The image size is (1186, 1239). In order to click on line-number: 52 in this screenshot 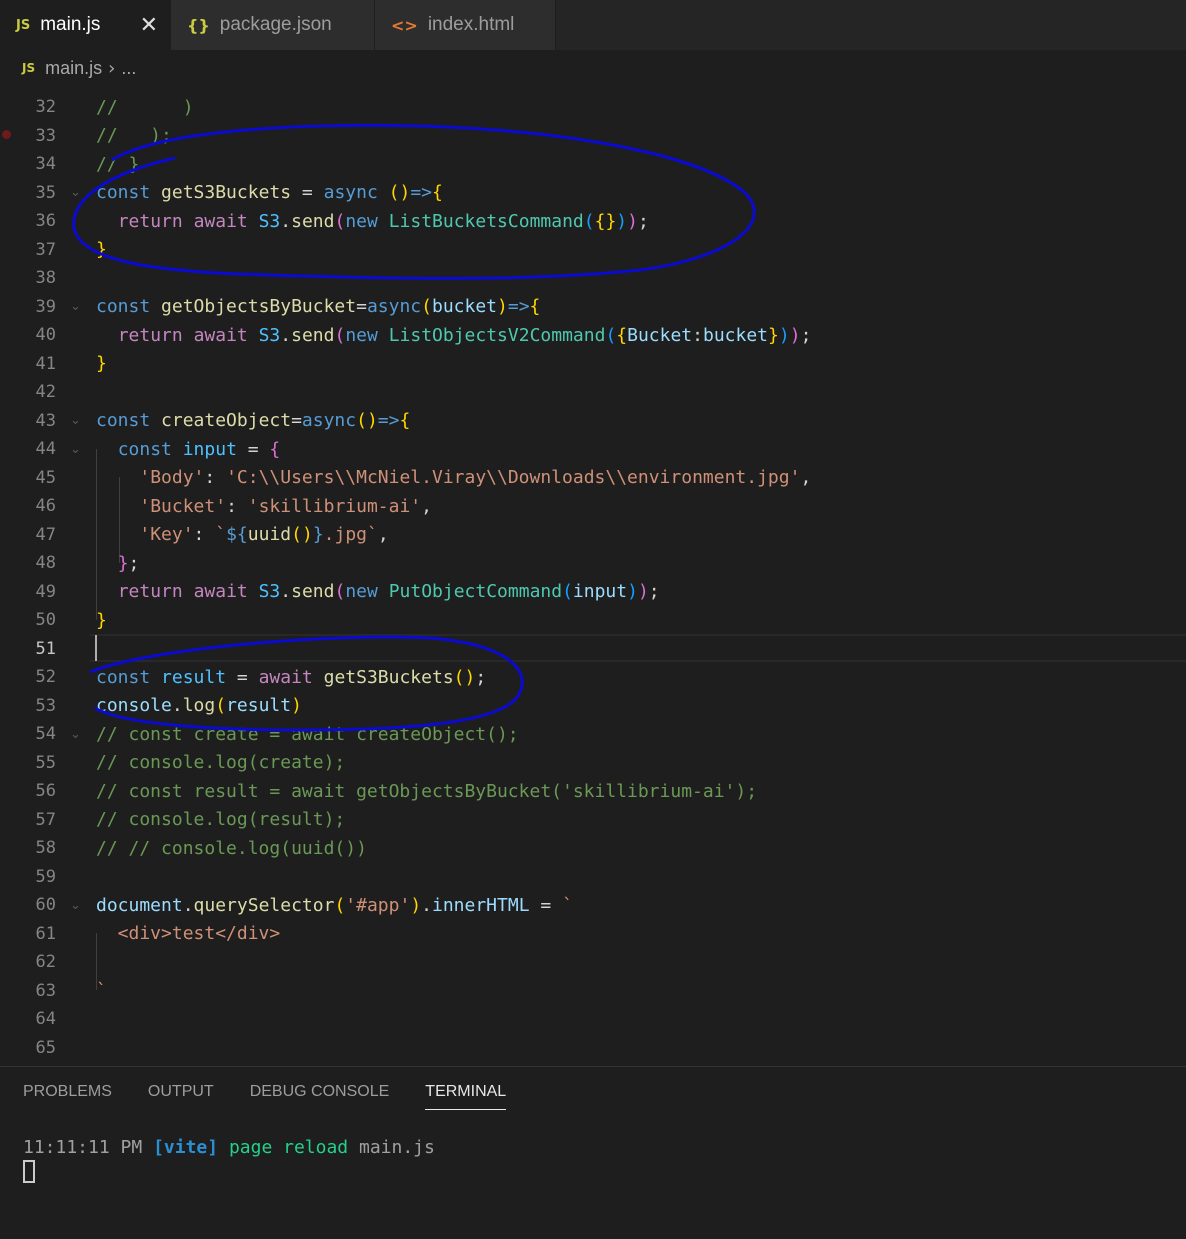, I will do `click(45, 677)`.